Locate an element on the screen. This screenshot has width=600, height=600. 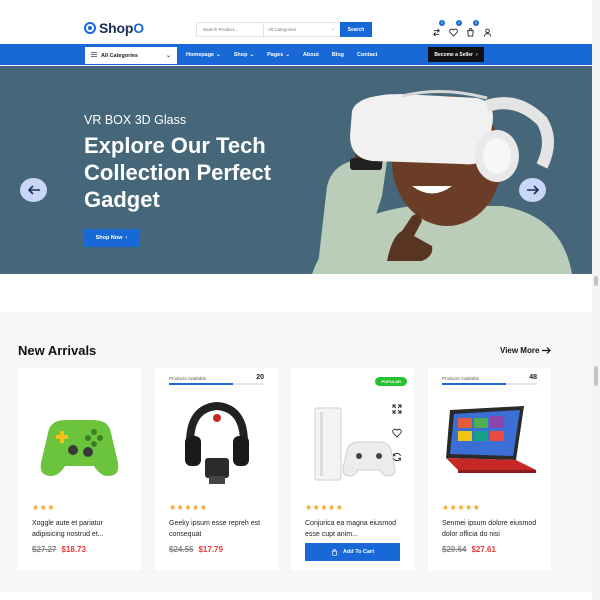
heart-icon is located at coordinates (397, 433).